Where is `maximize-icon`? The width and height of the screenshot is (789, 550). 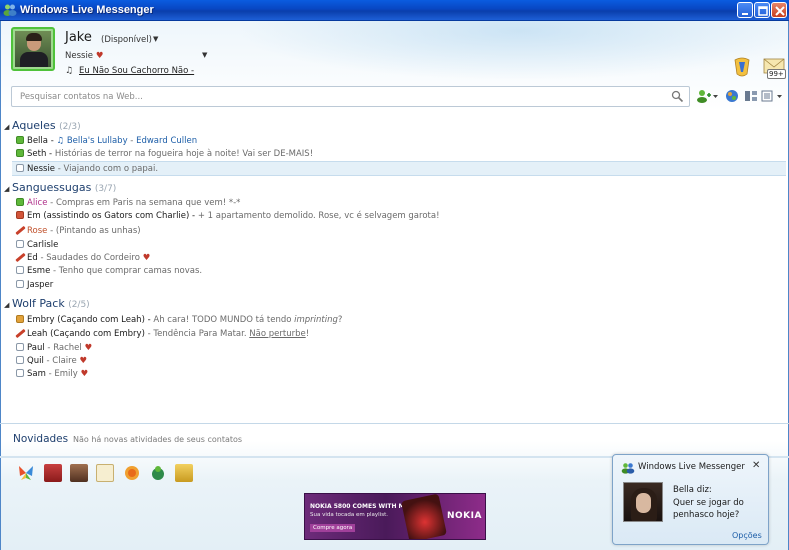 maximize-icon is located at coordinates (763, 11).